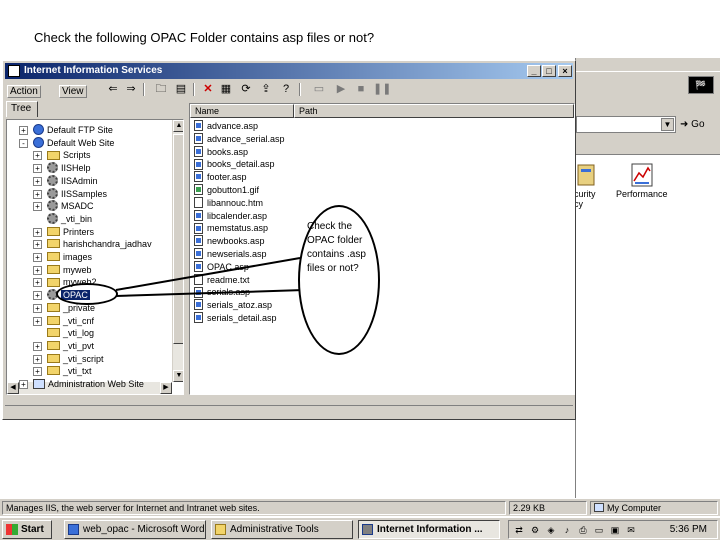 Image resolution: width=720 pixels, height=540 pixels. What do you see at coordinates (519, 530) in the screenshot?
I see `network-icon: ⇄` at bounding box center [519, 530].